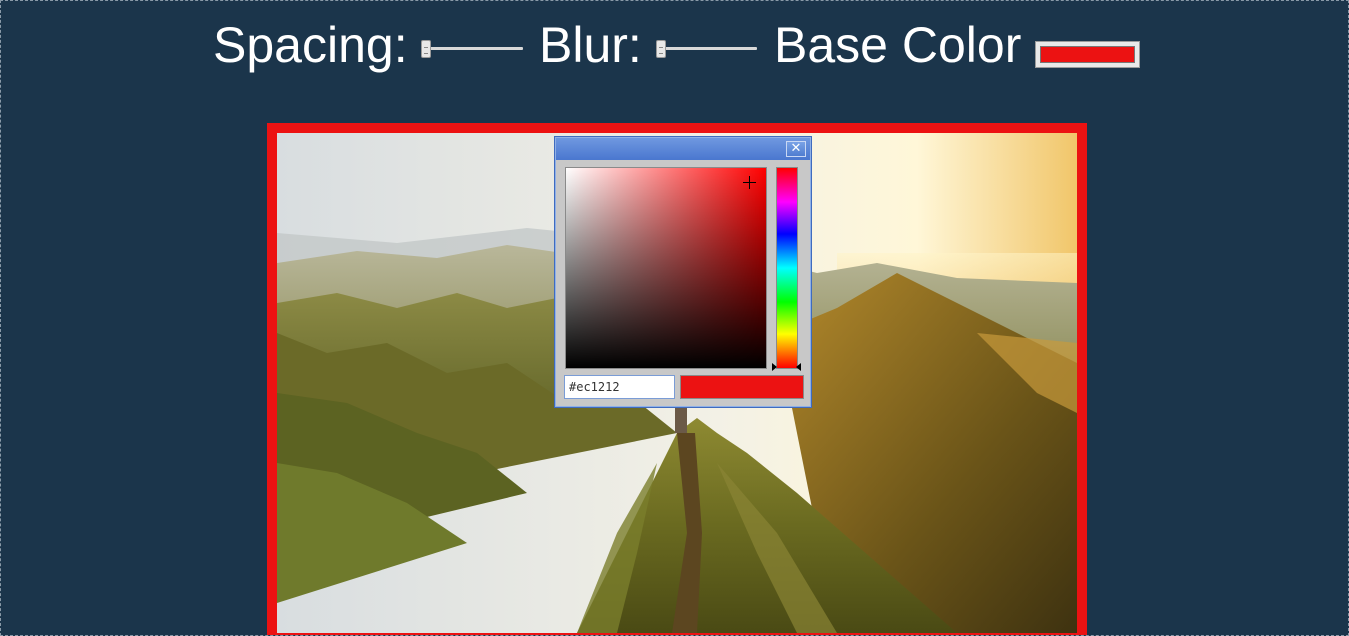  I want to click on controls-bar: Spacing: Blur: Base Color, so click(674, 45).